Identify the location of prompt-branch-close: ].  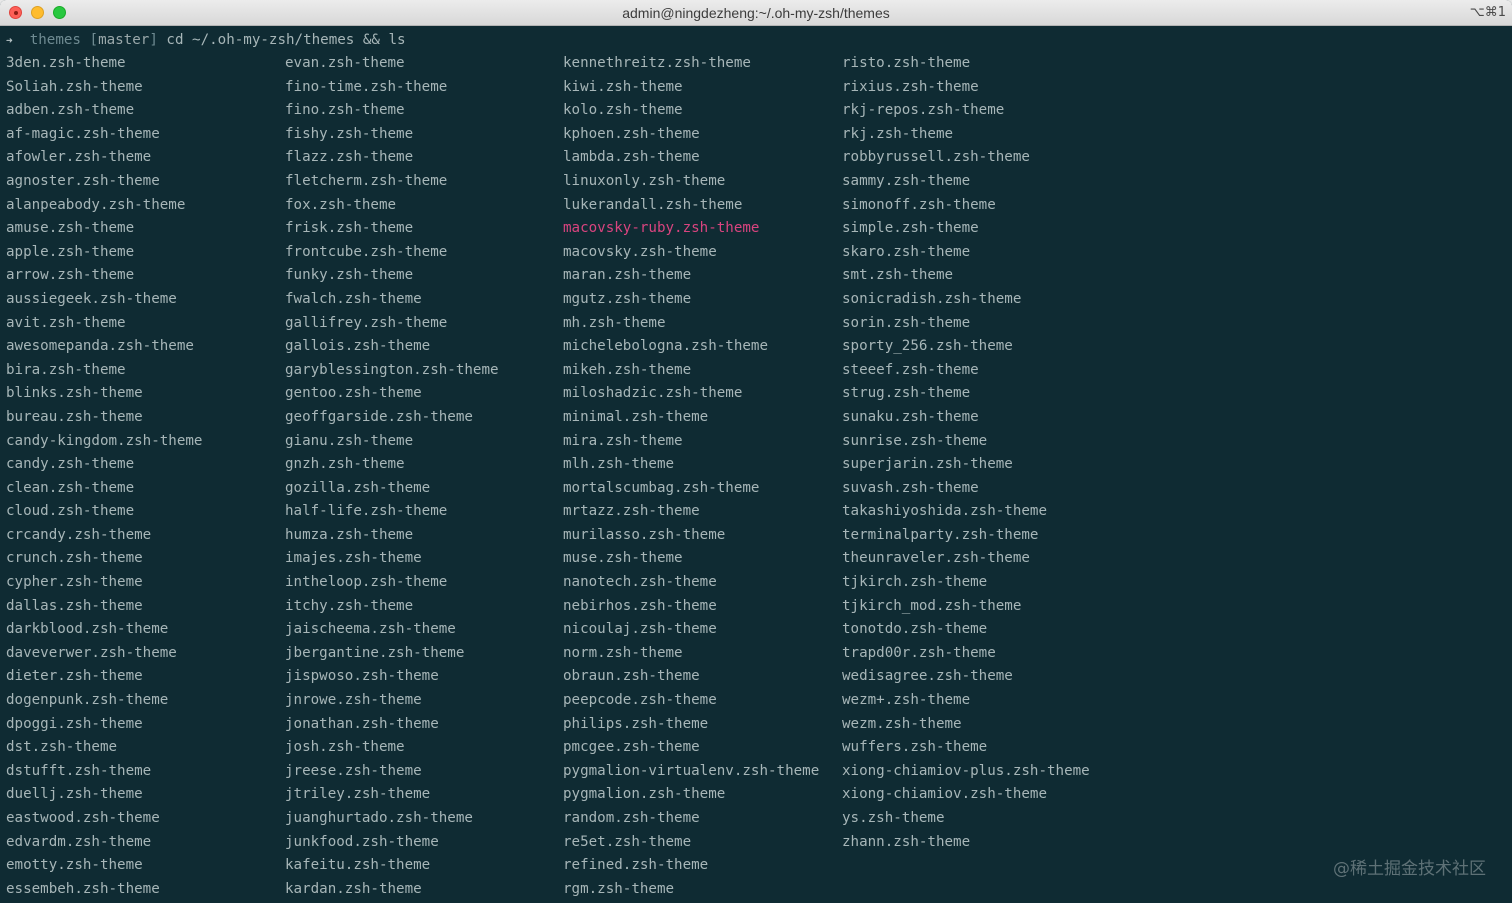
(153, 40).